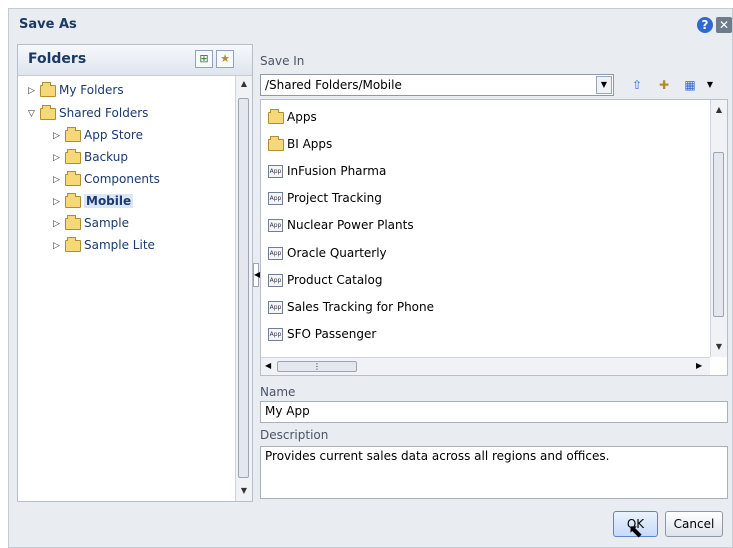 This screenshot has width=733, height=548. I want to click on tree-item-app-store: ▷ App Store, so click(98, 135).